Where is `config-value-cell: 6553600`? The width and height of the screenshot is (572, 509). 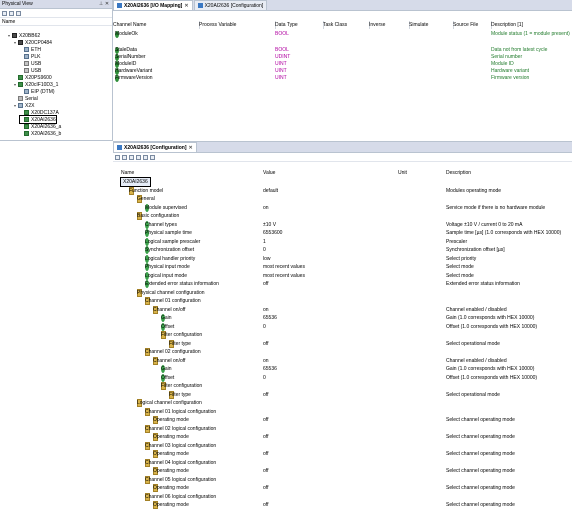 config-value-cell: 6553600 is located at coordinates (272, 233).